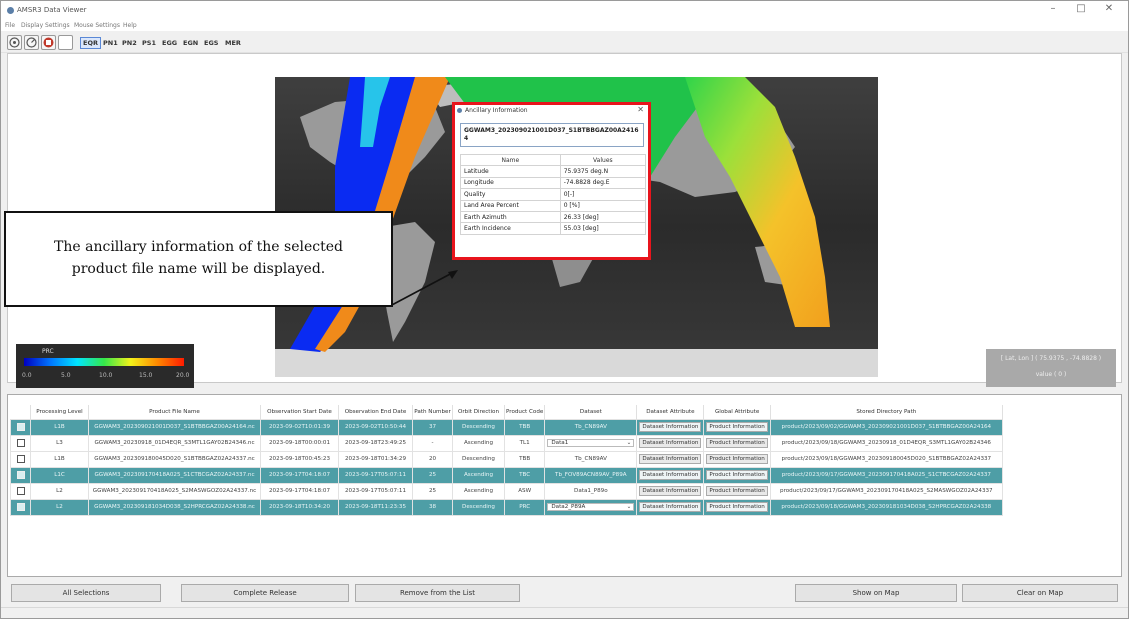 This screenshot has height=619, width=1129. I want to click on col-processing-level: Processing Level, so click(59, 412).